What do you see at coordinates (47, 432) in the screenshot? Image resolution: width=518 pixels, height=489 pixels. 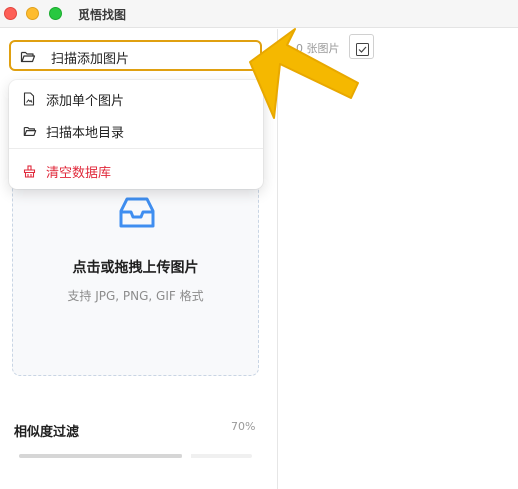 I see `similarity-filter-label: 相似度过滤` at bounding box center [47, 432].